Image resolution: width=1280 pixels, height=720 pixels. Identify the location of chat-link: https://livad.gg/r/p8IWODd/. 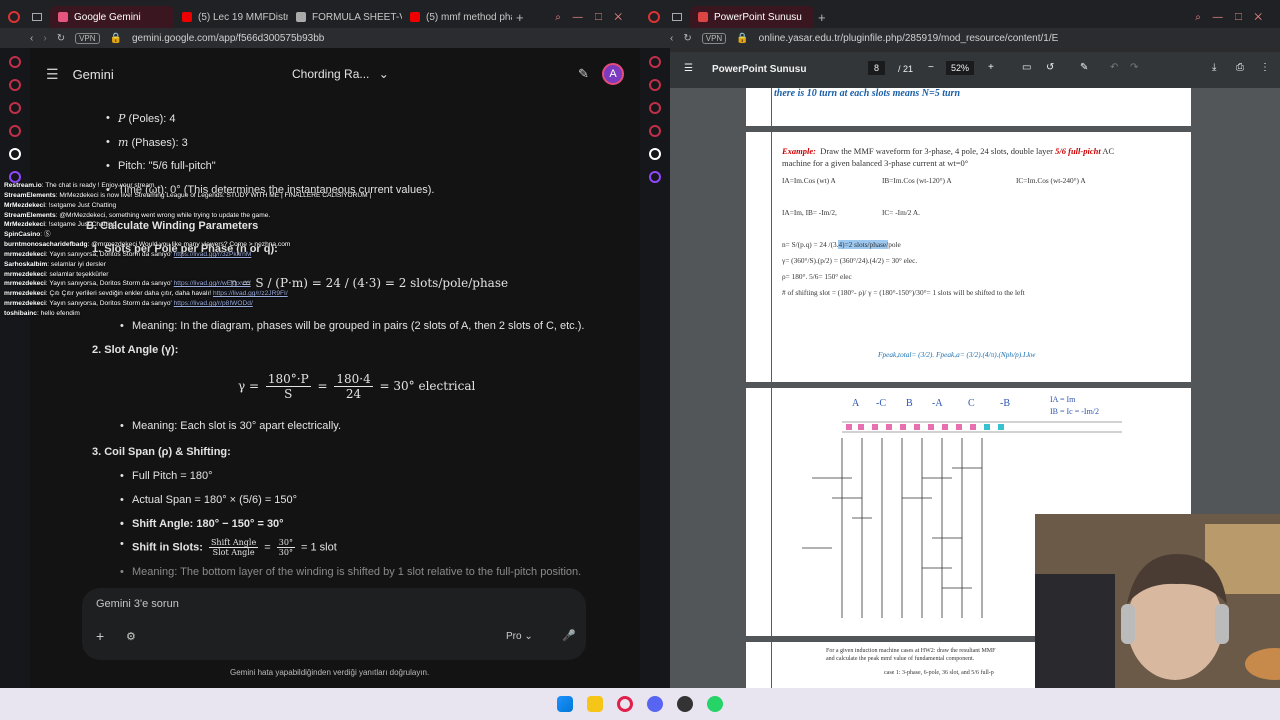
(213, 303).